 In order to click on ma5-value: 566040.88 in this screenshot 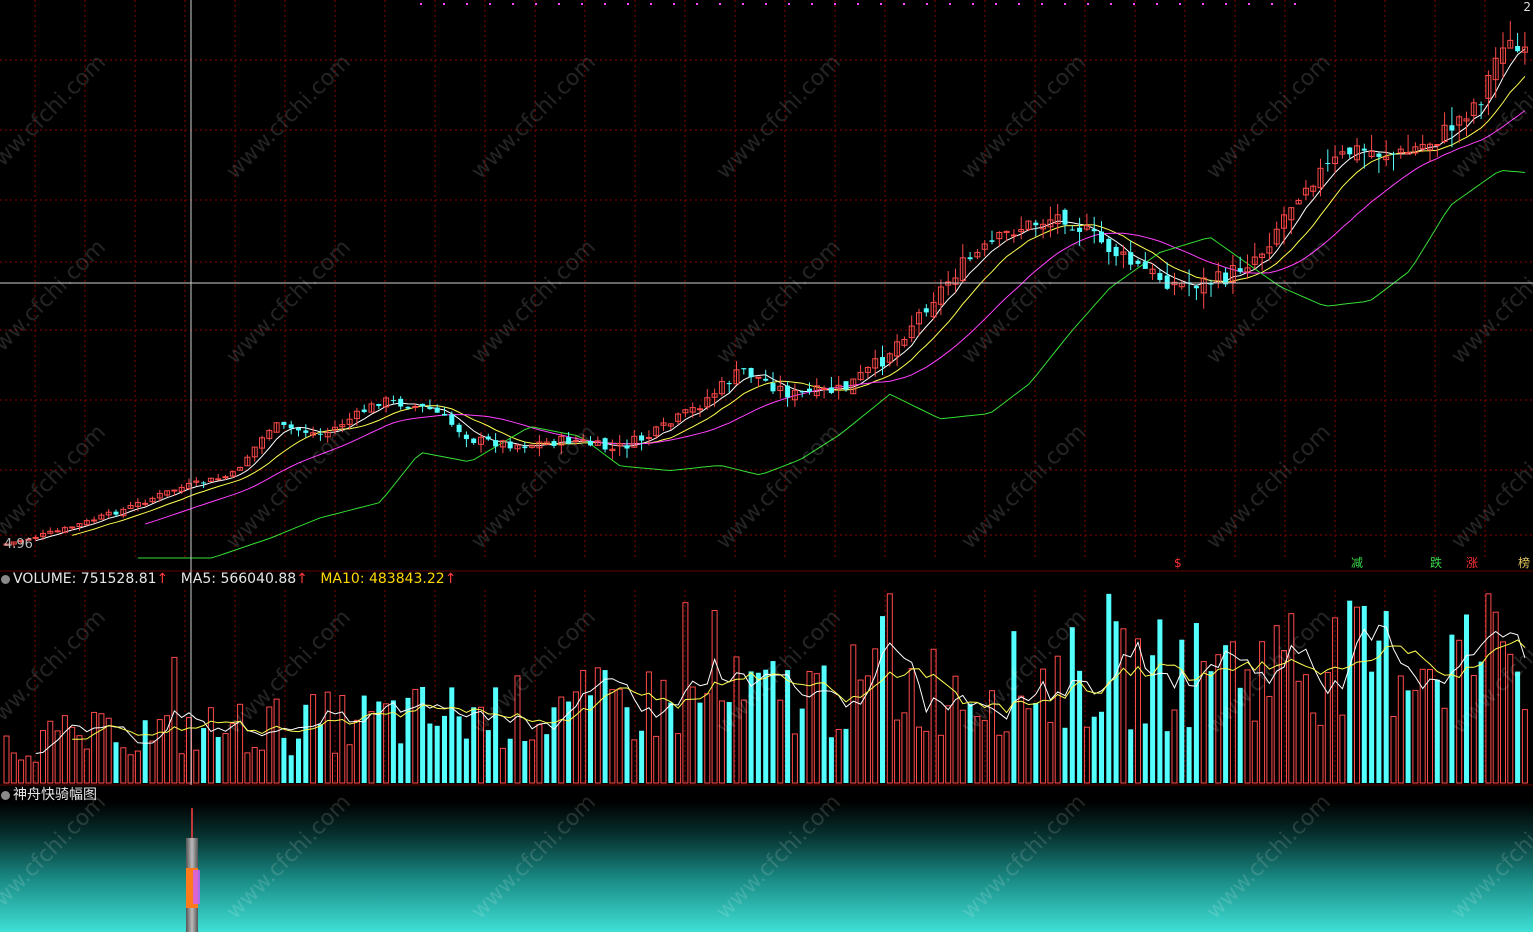, I will do `click(258, 579)`.